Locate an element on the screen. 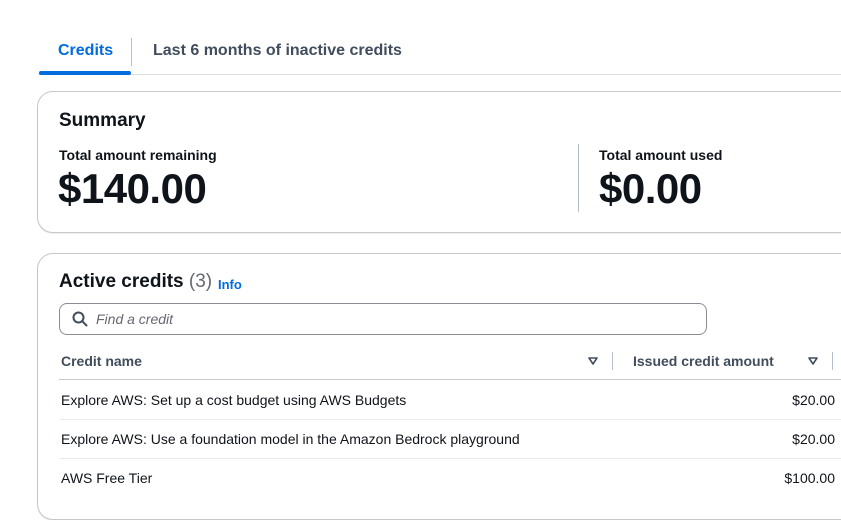  table-row: AWS Free Tier $100.00 is located at coordinates (450, 477).